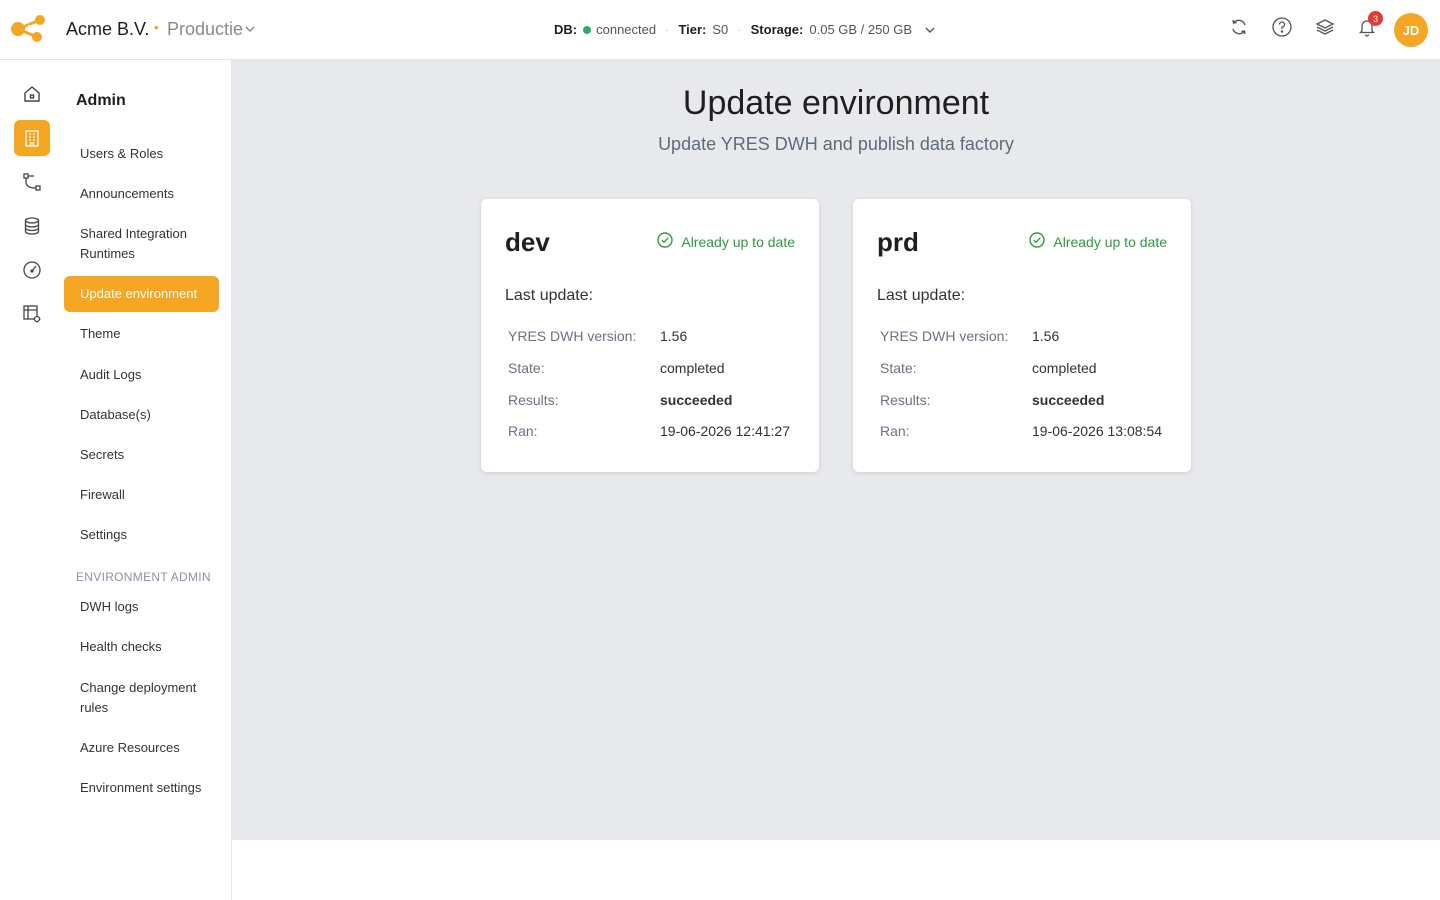 The height and width of the screenshot is (900, 1440). Describe the element at coordinates (1325, 27) in the screenshot. I see `layers-icon` at that location.